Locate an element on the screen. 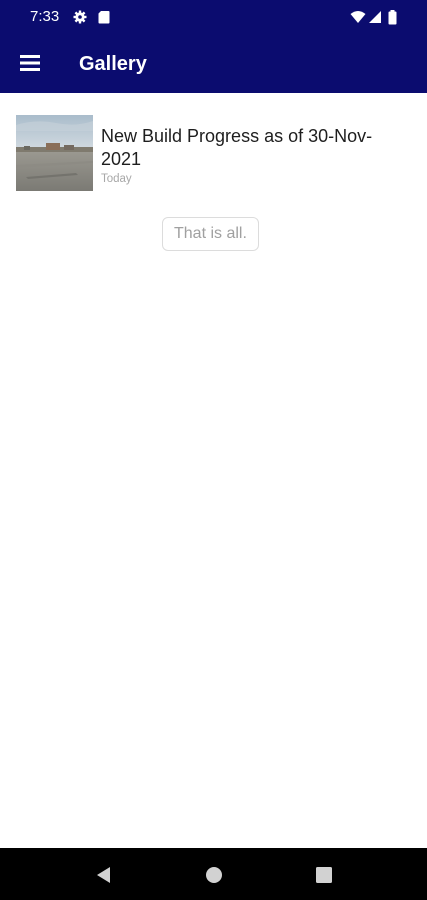 Image resolution: width=427 pixels, height=900 pixels. hamburger-menu-icon is located at coordinates (31, 63).